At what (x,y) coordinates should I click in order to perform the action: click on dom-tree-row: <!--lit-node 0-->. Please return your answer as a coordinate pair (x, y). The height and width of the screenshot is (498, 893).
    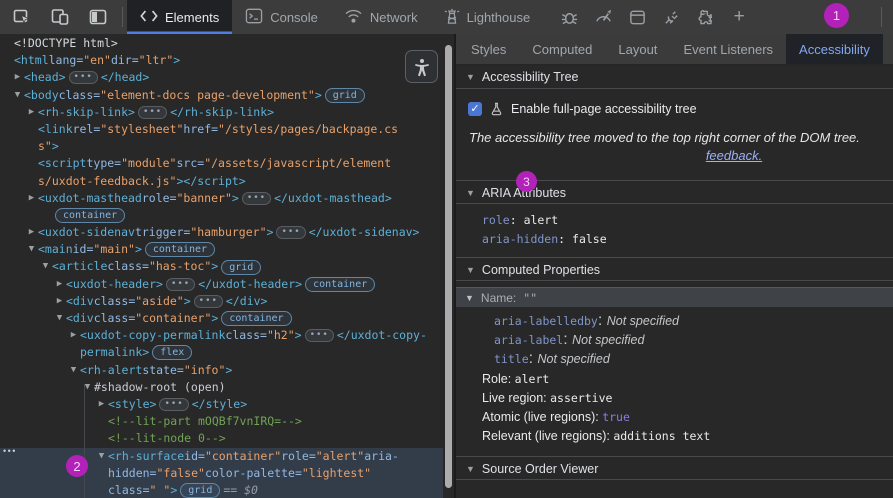
    Looking at the image, I should click on (221, 438).